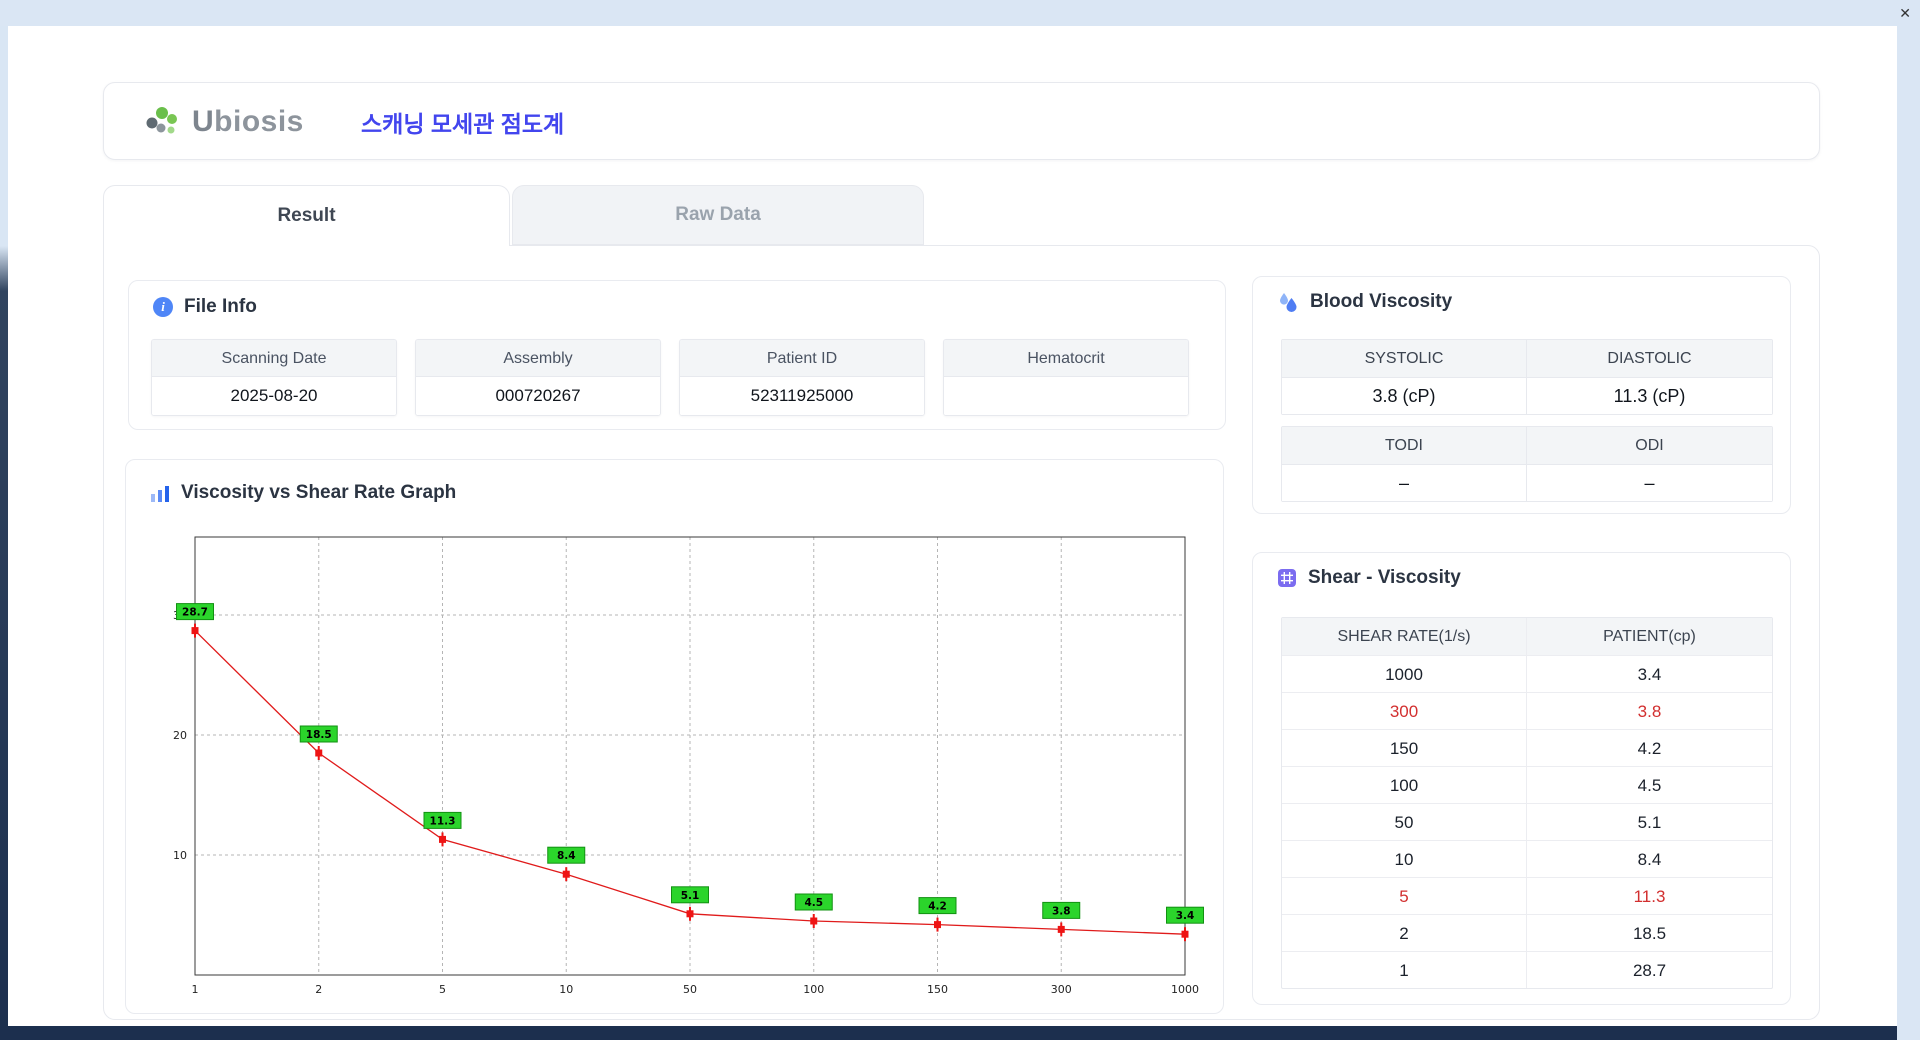 This screenshot has height=1040, width=1920. What do you see at coordinates (1649, 895) in the screenshot?
I see `patient-cp-cell: 11.3` at bounding box center [1649, 895].